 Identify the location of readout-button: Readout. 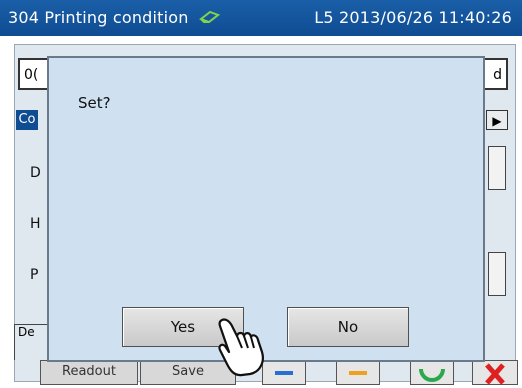
(89, 372).